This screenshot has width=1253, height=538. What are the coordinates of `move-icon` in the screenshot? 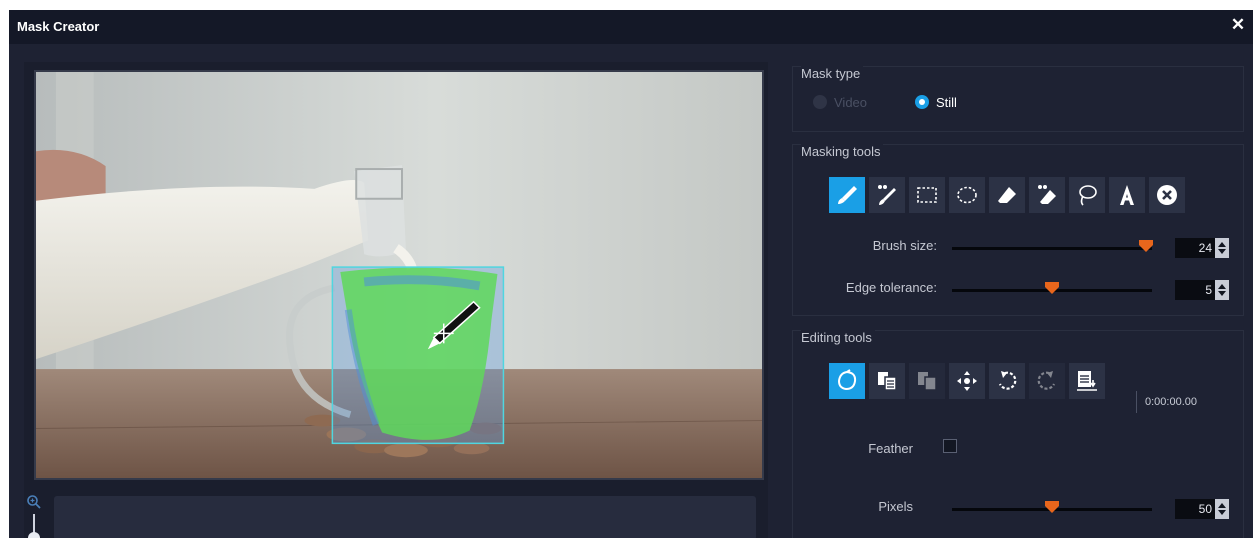 It's located at (967, 381).